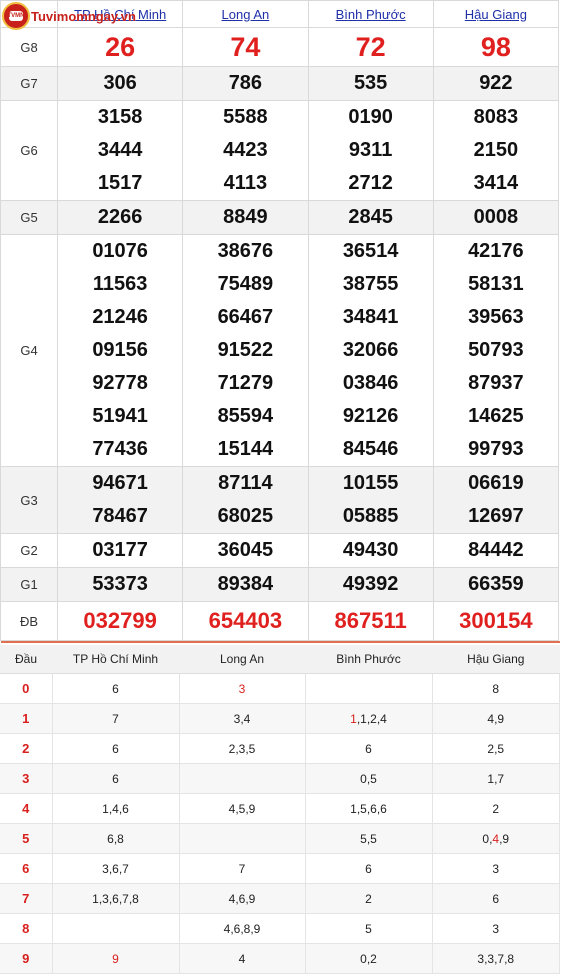 This screenshot has height=974, width=561. I want to click on results-bottom-border, so click(280, 642).